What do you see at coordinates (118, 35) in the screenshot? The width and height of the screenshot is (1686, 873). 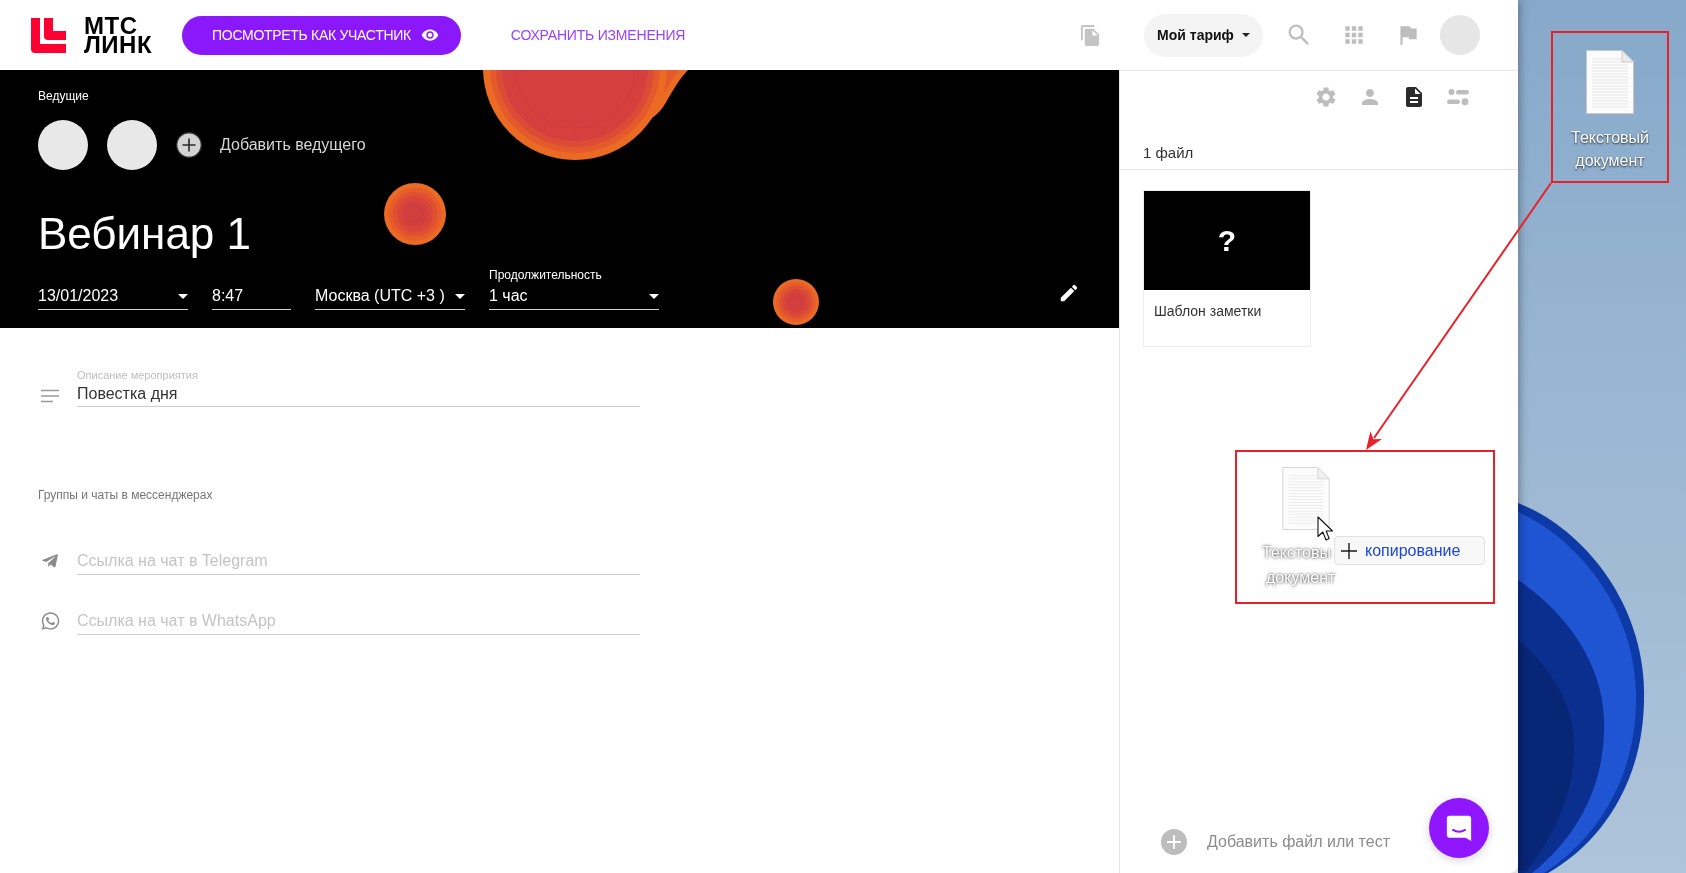 I see `logo-text: МТС ЛИНК` at bounding box center [118, 35].